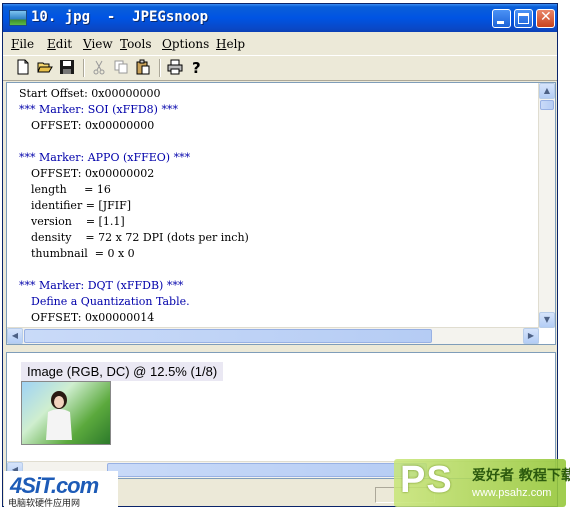 This screenshot has width=570, height=511. I want to click on menu-view: View, so click(98, 44).